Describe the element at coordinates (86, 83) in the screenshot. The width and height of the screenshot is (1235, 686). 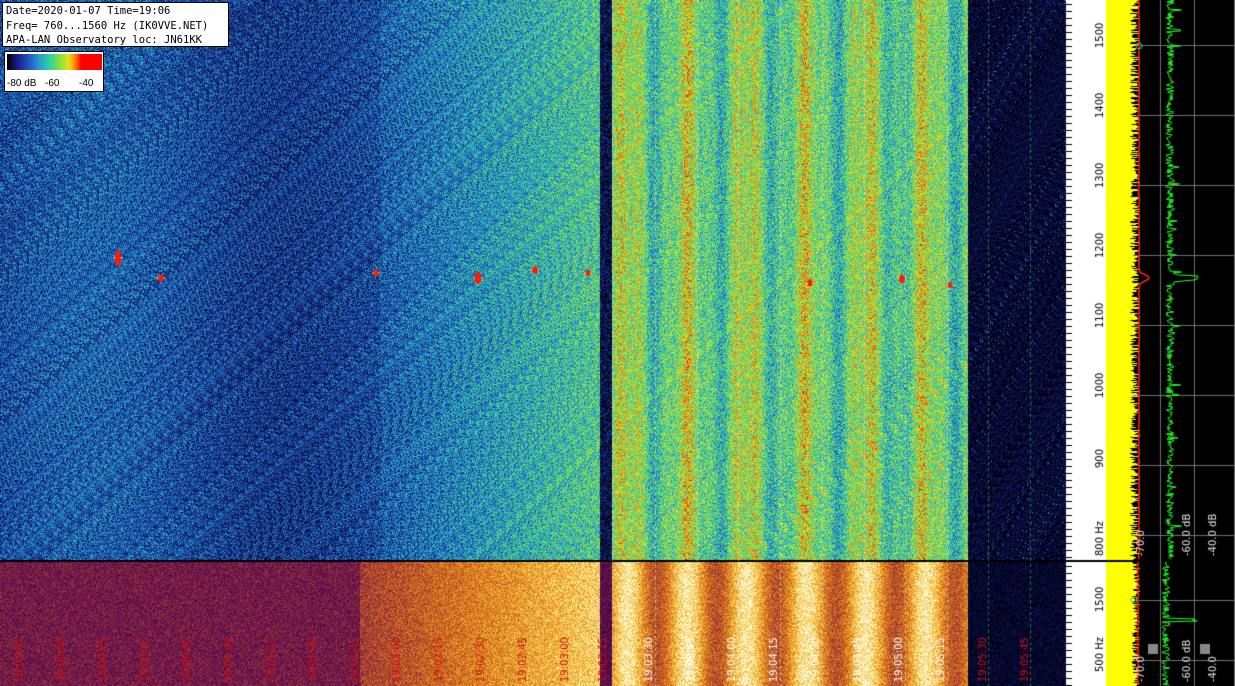
I see `color-scale-label-max: -40` at that location.